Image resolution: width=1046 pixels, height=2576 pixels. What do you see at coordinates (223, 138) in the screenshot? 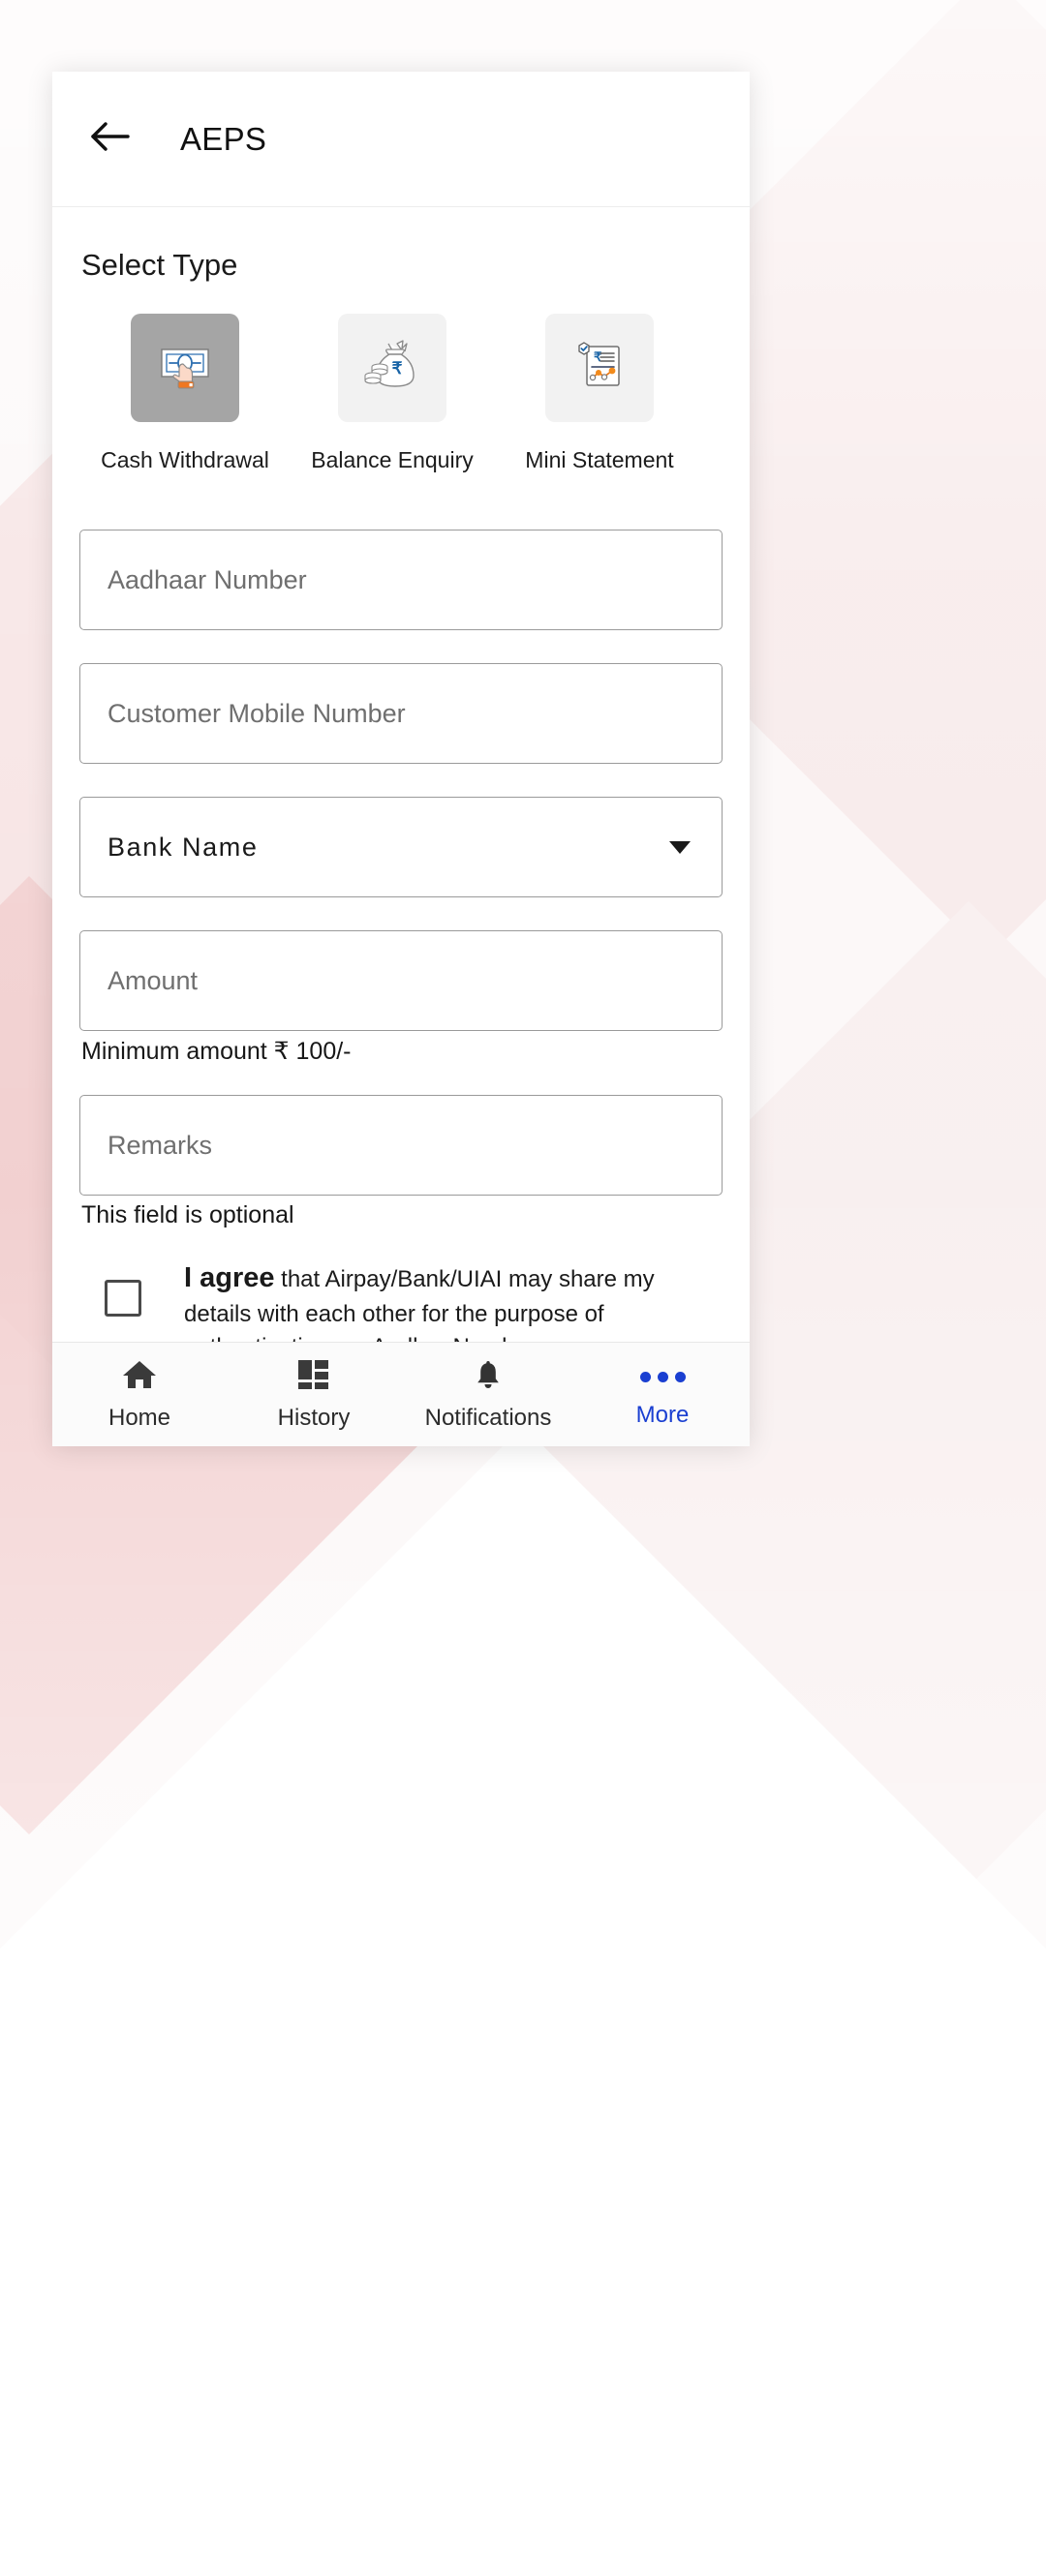
I see `page-title: AEPS` at bounding box center [223, 138].